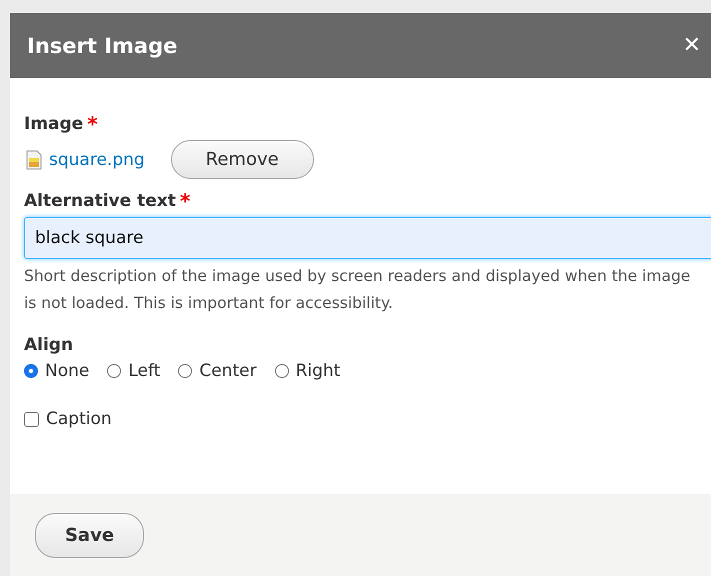 The height and width of the screenshot is (576, 711). I want to click on field-label: Align, so click(49, 345).